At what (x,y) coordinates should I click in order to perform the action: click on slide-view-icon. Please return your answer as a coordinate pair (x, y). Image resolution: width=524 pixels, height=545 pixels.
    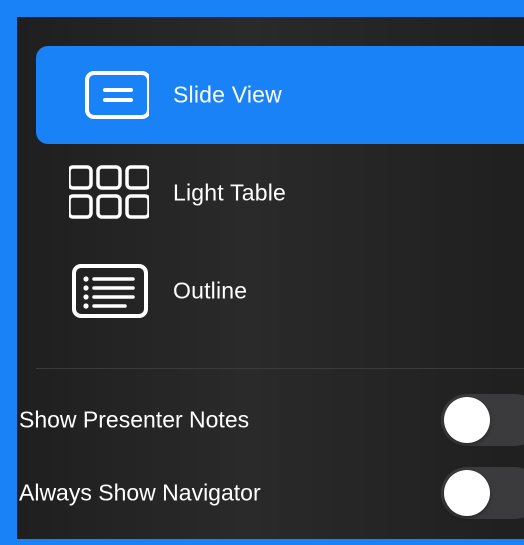
    Looking at the image, I should click on (117, 95).